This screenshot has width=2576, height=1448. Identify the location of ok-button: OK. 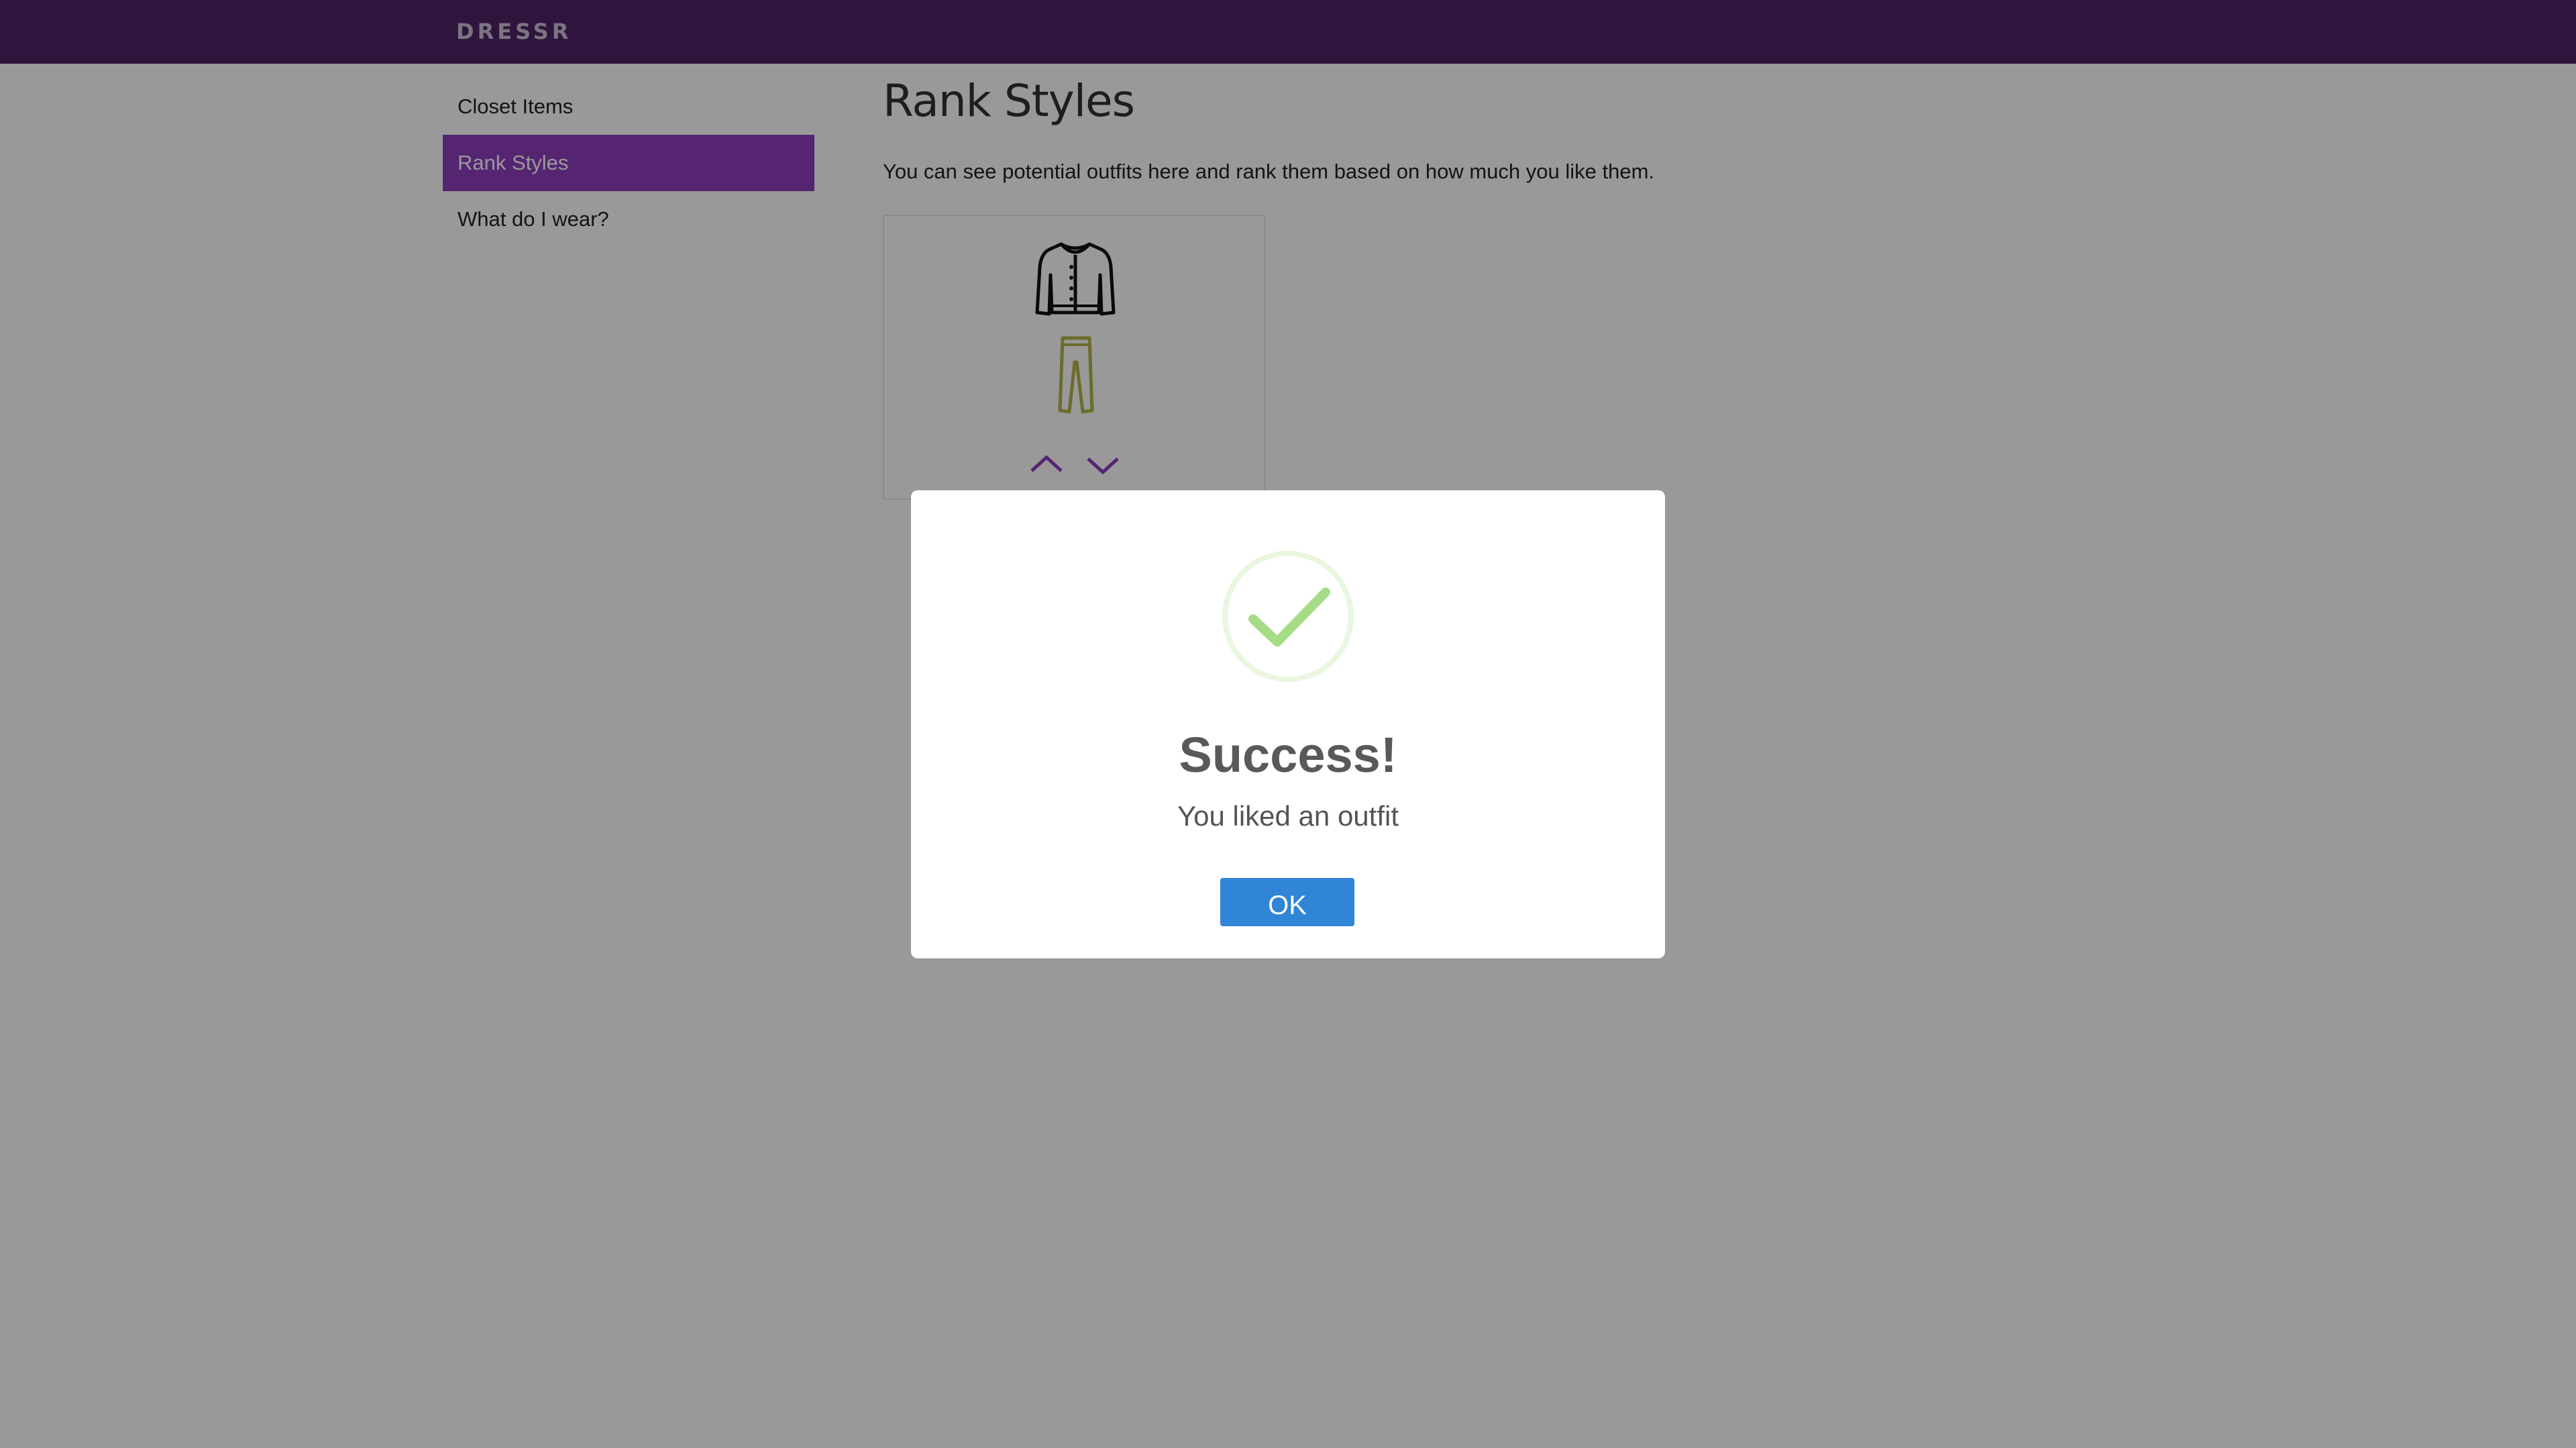
(1287, 902).